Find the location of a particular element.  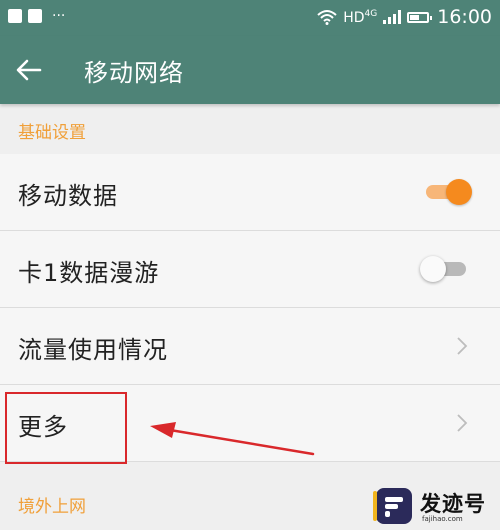

data-roaming-toggle is located at coordinates (444, 269).